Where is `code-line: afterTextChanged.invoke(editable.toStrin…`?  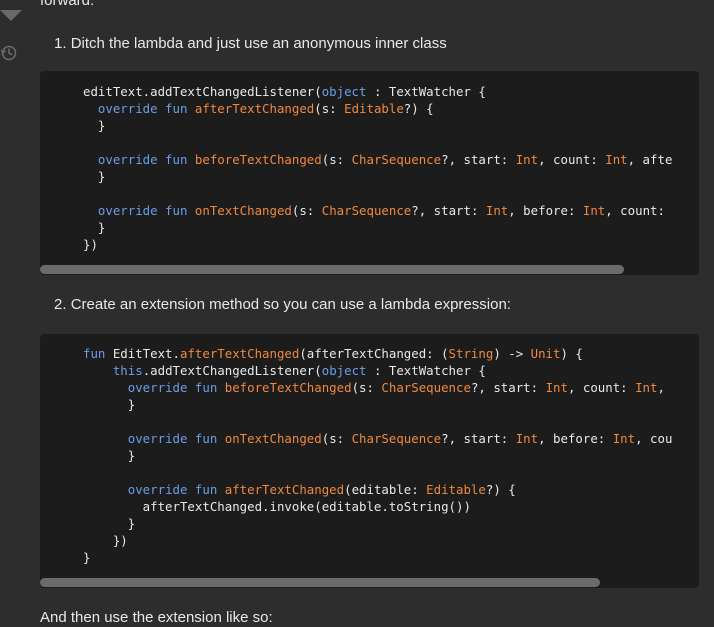
code-line: afterTextChanged.invoke(editable.toStrin… is located at coordinates (277, 506).